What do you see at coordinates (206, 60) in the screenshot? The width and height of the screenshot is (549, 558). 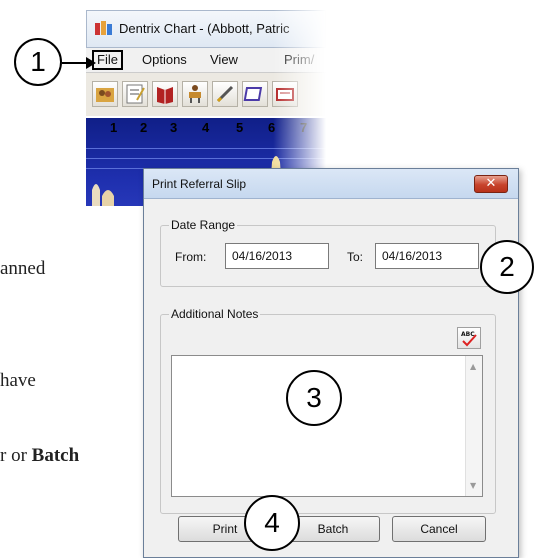 I see `chart-menu-bar: File Options View Prim/` at bounding box center [206, 60].